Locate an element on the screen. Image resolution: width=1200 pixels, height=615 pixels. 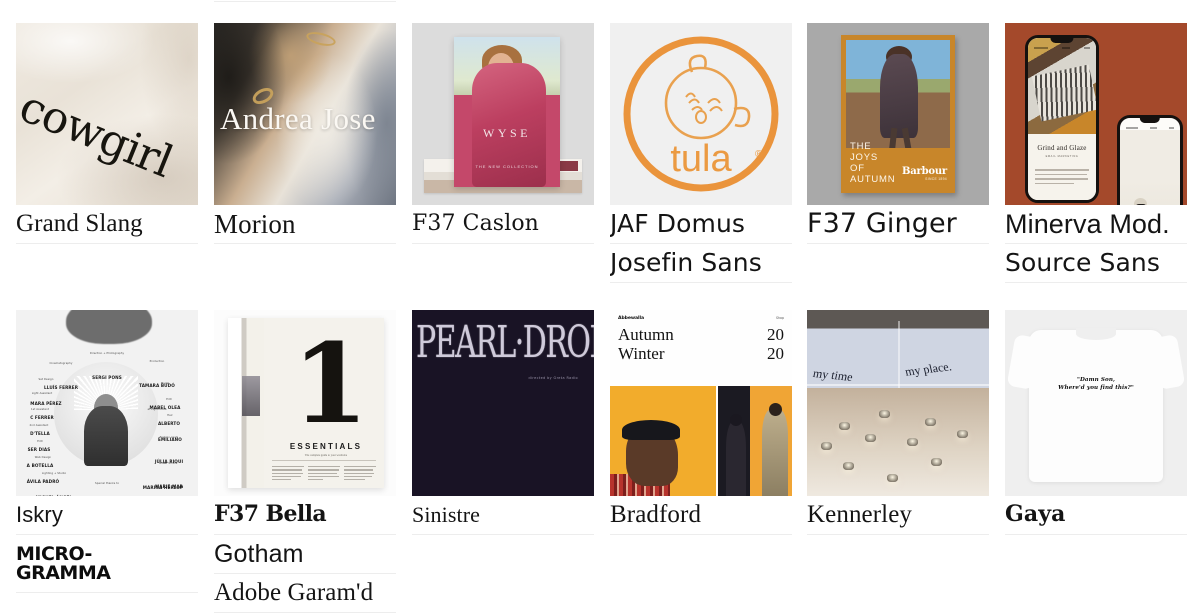
preview-jaf-domus: tula ® is located at coordinates (701, 114).